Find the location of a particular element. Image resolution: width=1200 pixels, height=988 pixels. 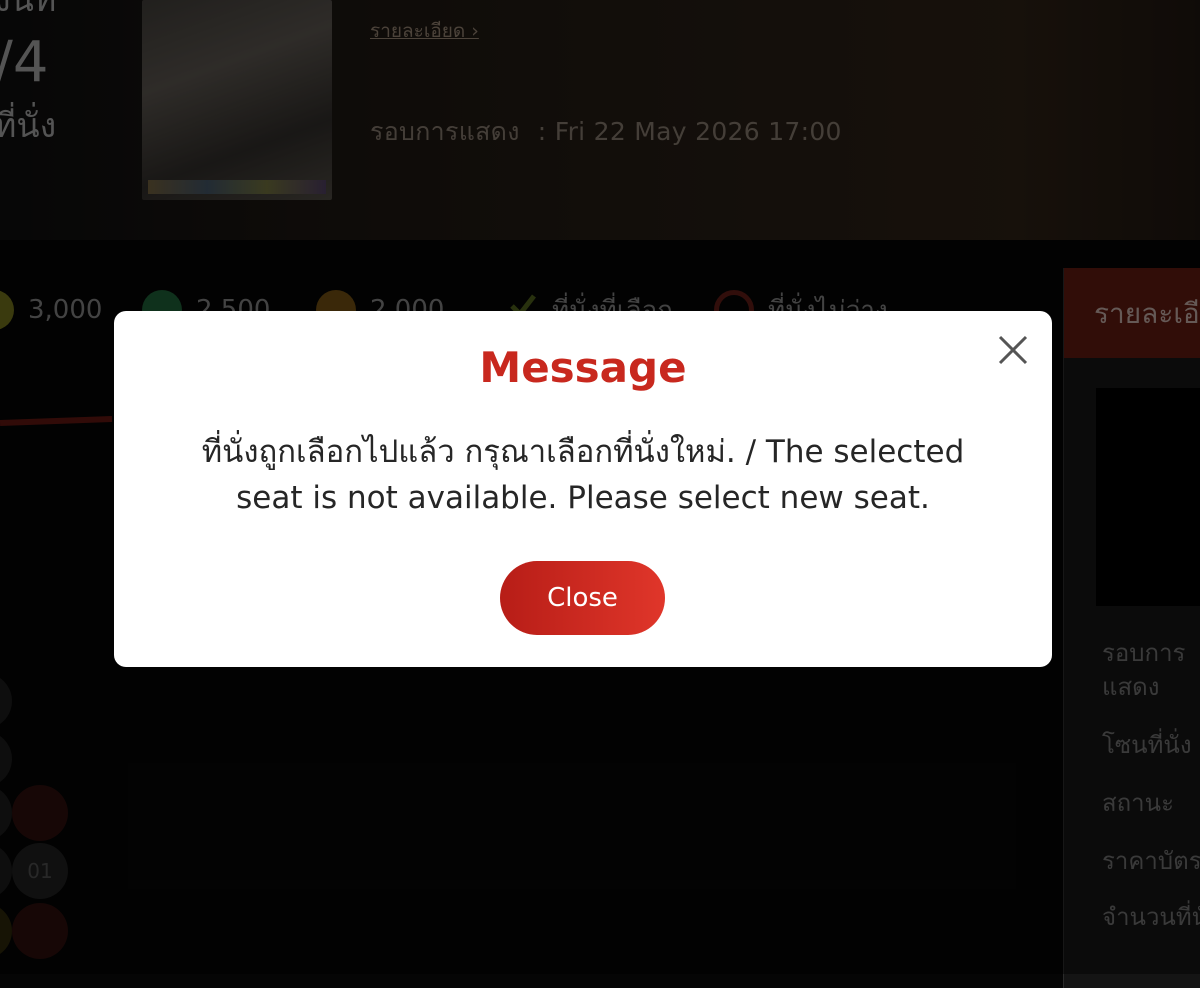

close-button: Close is located at coordinates (582, 598).